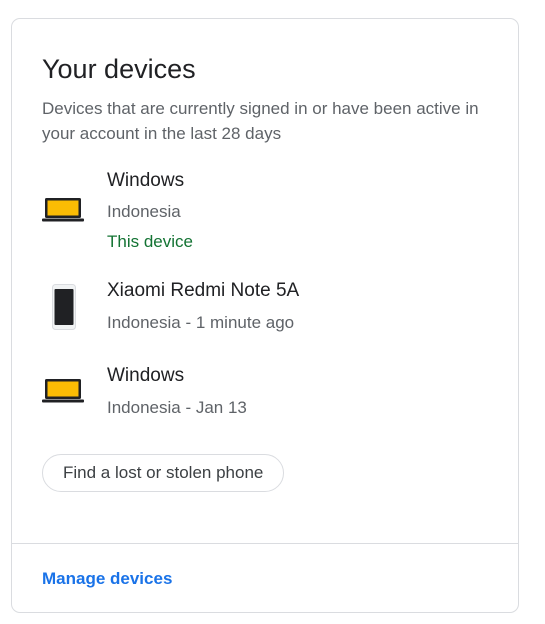 The height and width of the screenshot is (624, 545). Describe the element at coordinates (119, 69) in the screenshot. I see `card-title: Your devices` at that location.